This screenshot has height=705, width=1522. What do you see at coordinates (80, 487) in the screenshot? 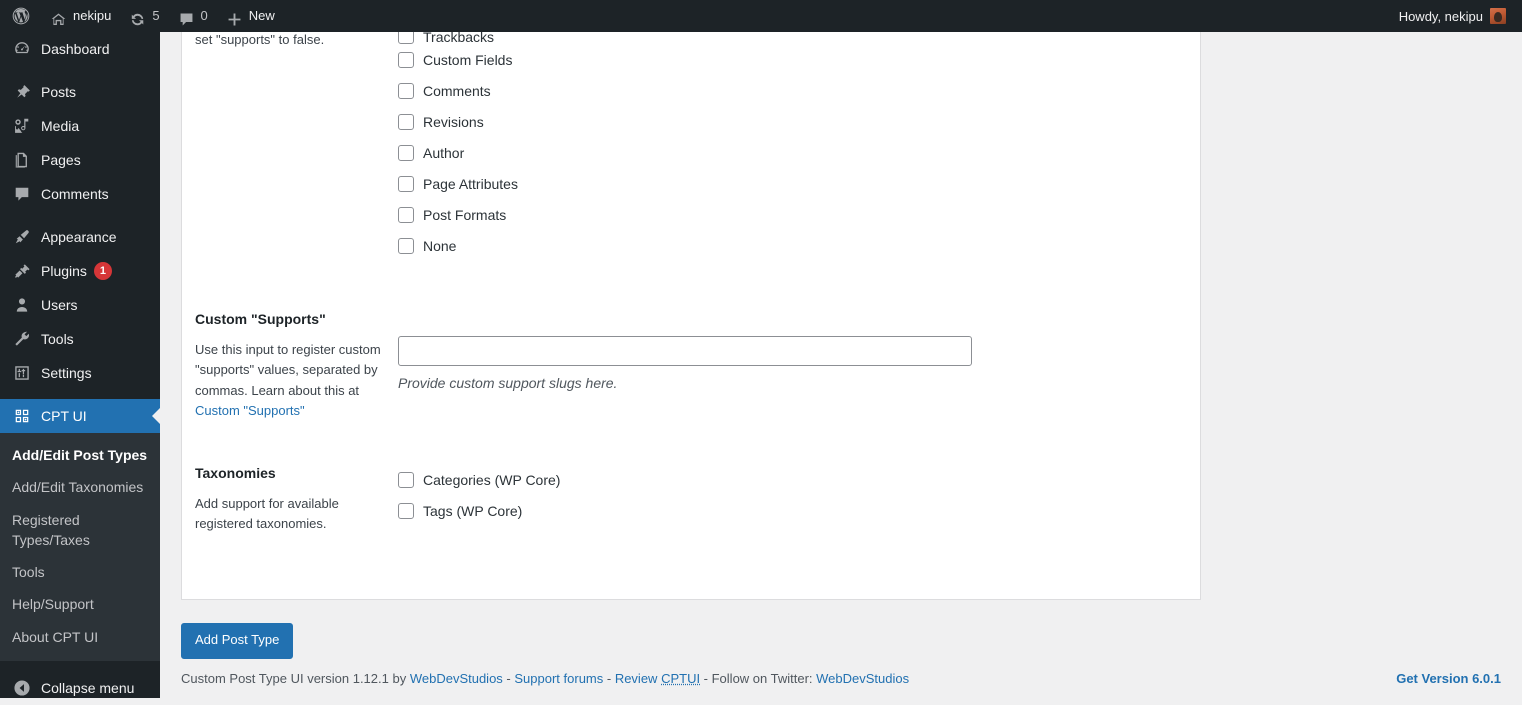
I see `submenu-item-add-edit-taxonomies: Add/Edit Taxonomies` at bounding box center [80, 487].